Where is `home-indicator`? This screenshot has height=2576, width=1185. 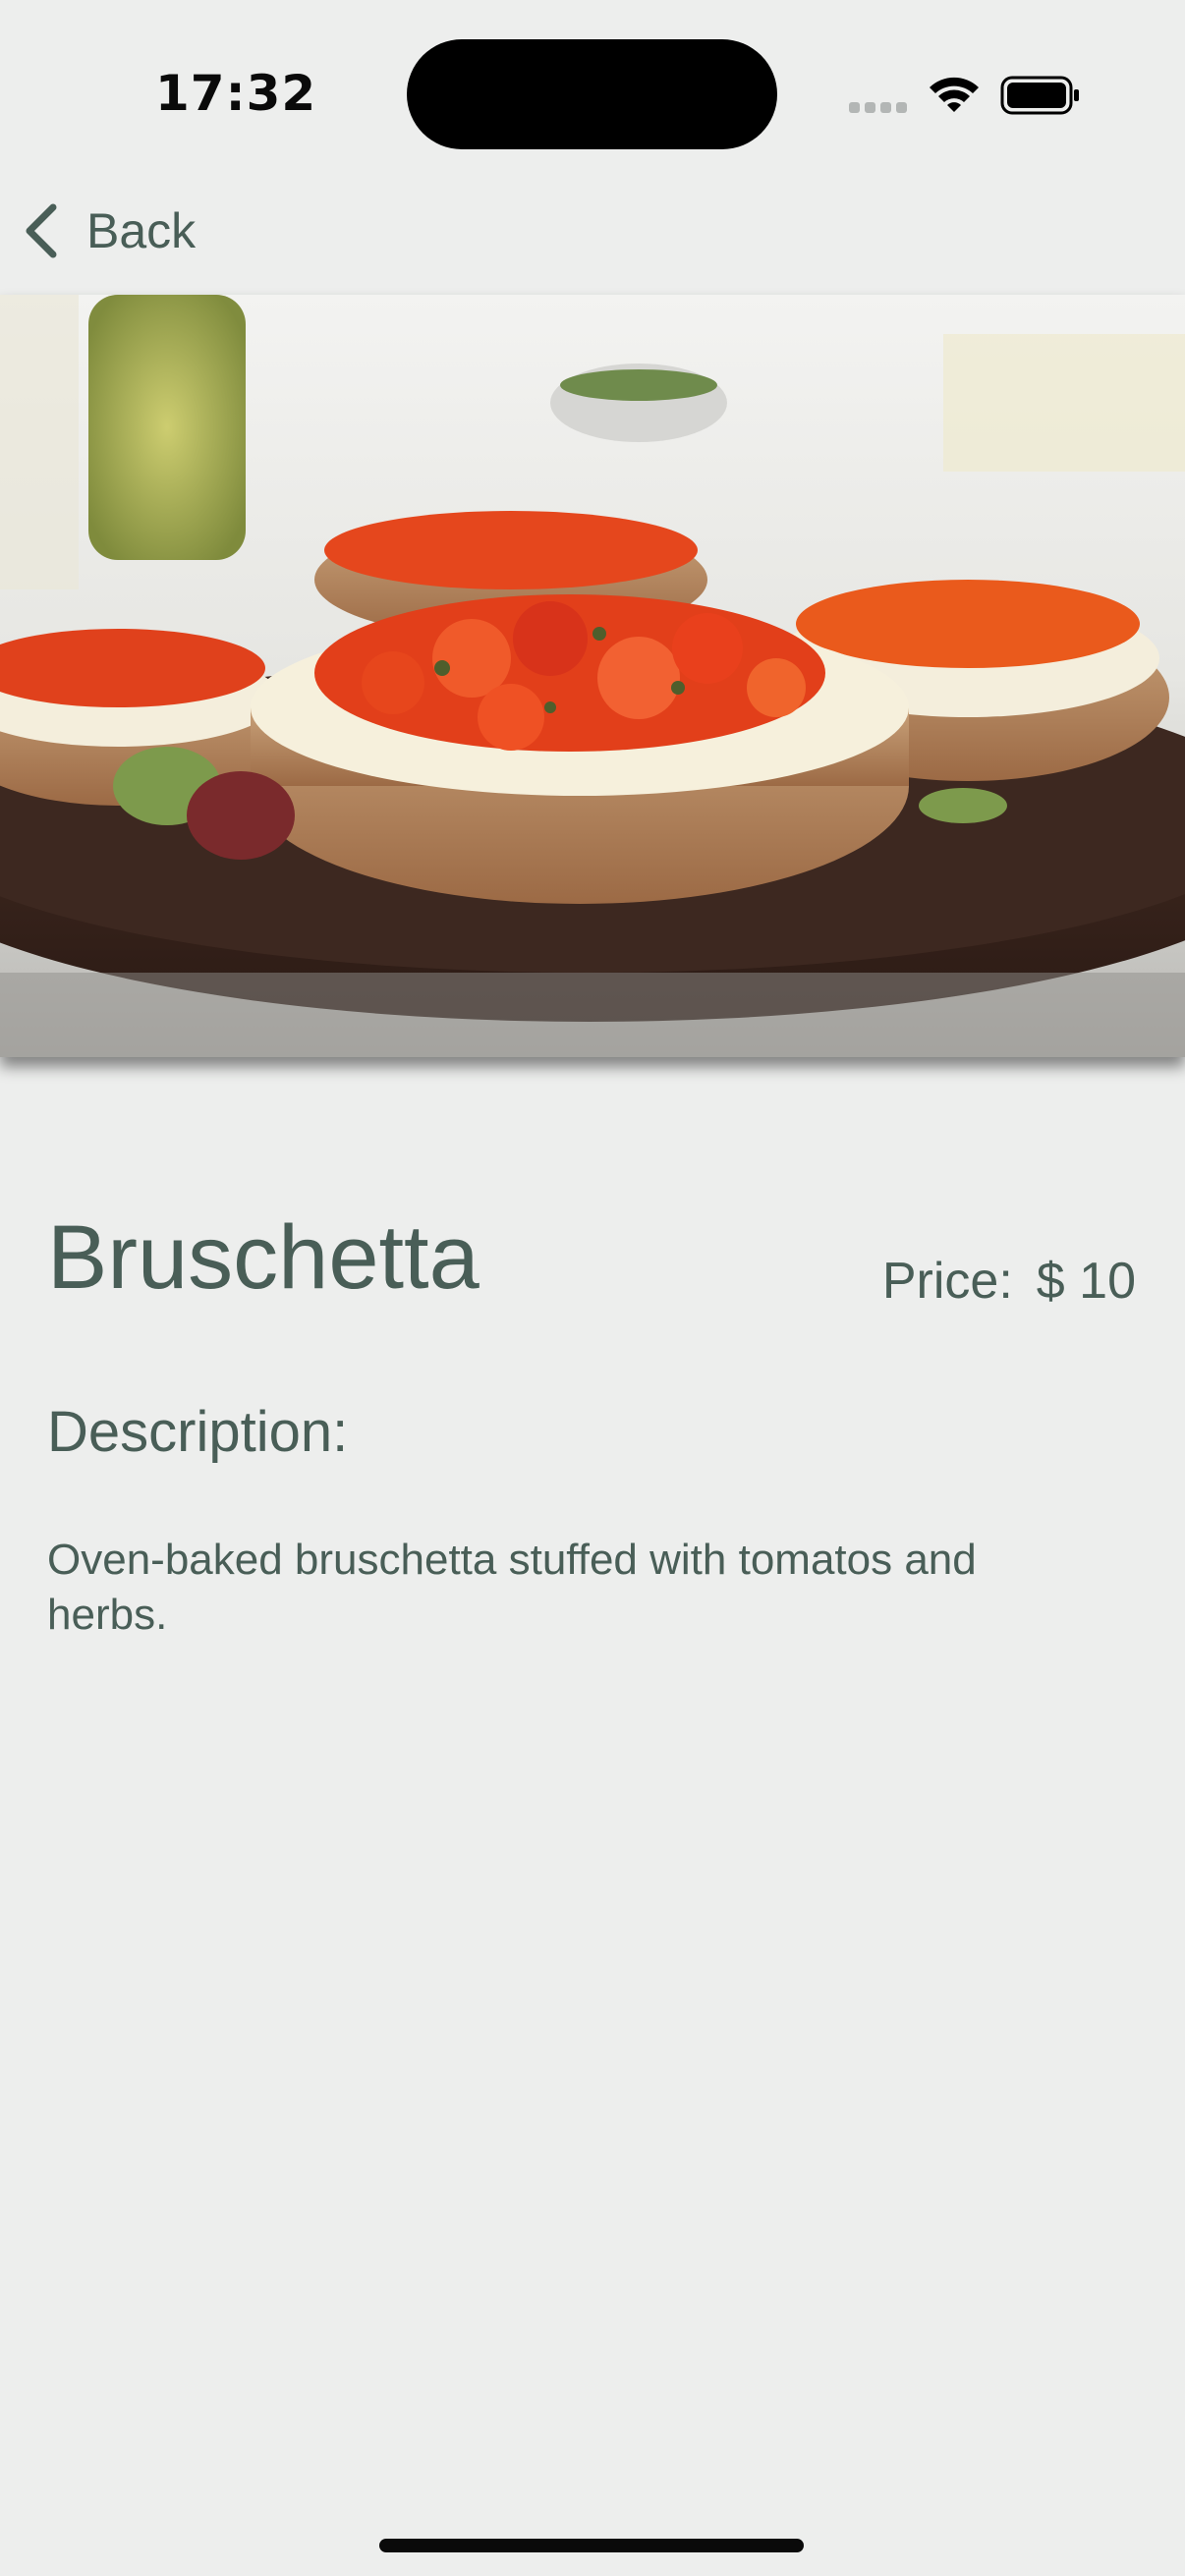 home-indicator is located at coordinates (592, 2545).